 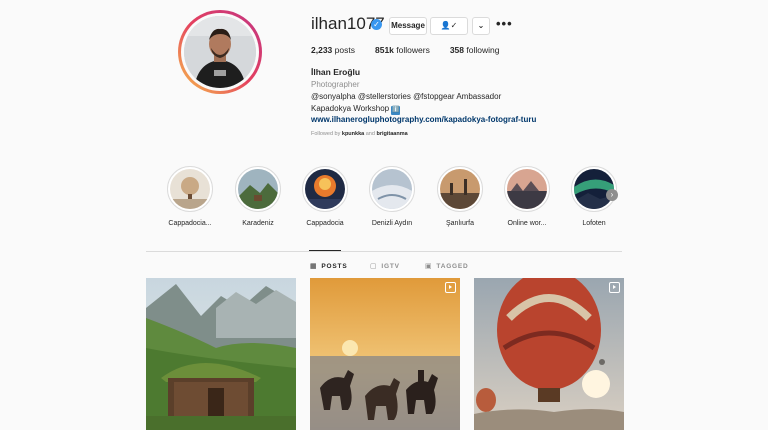 I want to click on highlight-item: Cappadocia, so click(x=325, y=196).